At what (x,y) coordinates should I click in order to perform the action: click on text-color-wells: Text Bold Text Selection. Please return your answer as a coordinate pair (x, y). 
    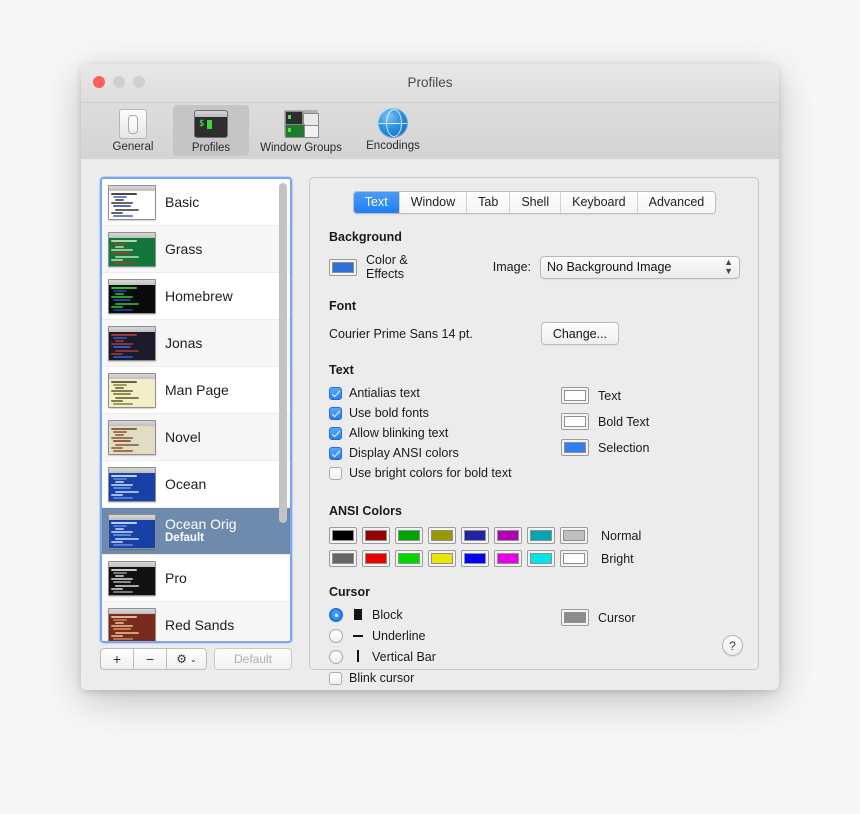
    Looking at the image, I should click on (605, 436).